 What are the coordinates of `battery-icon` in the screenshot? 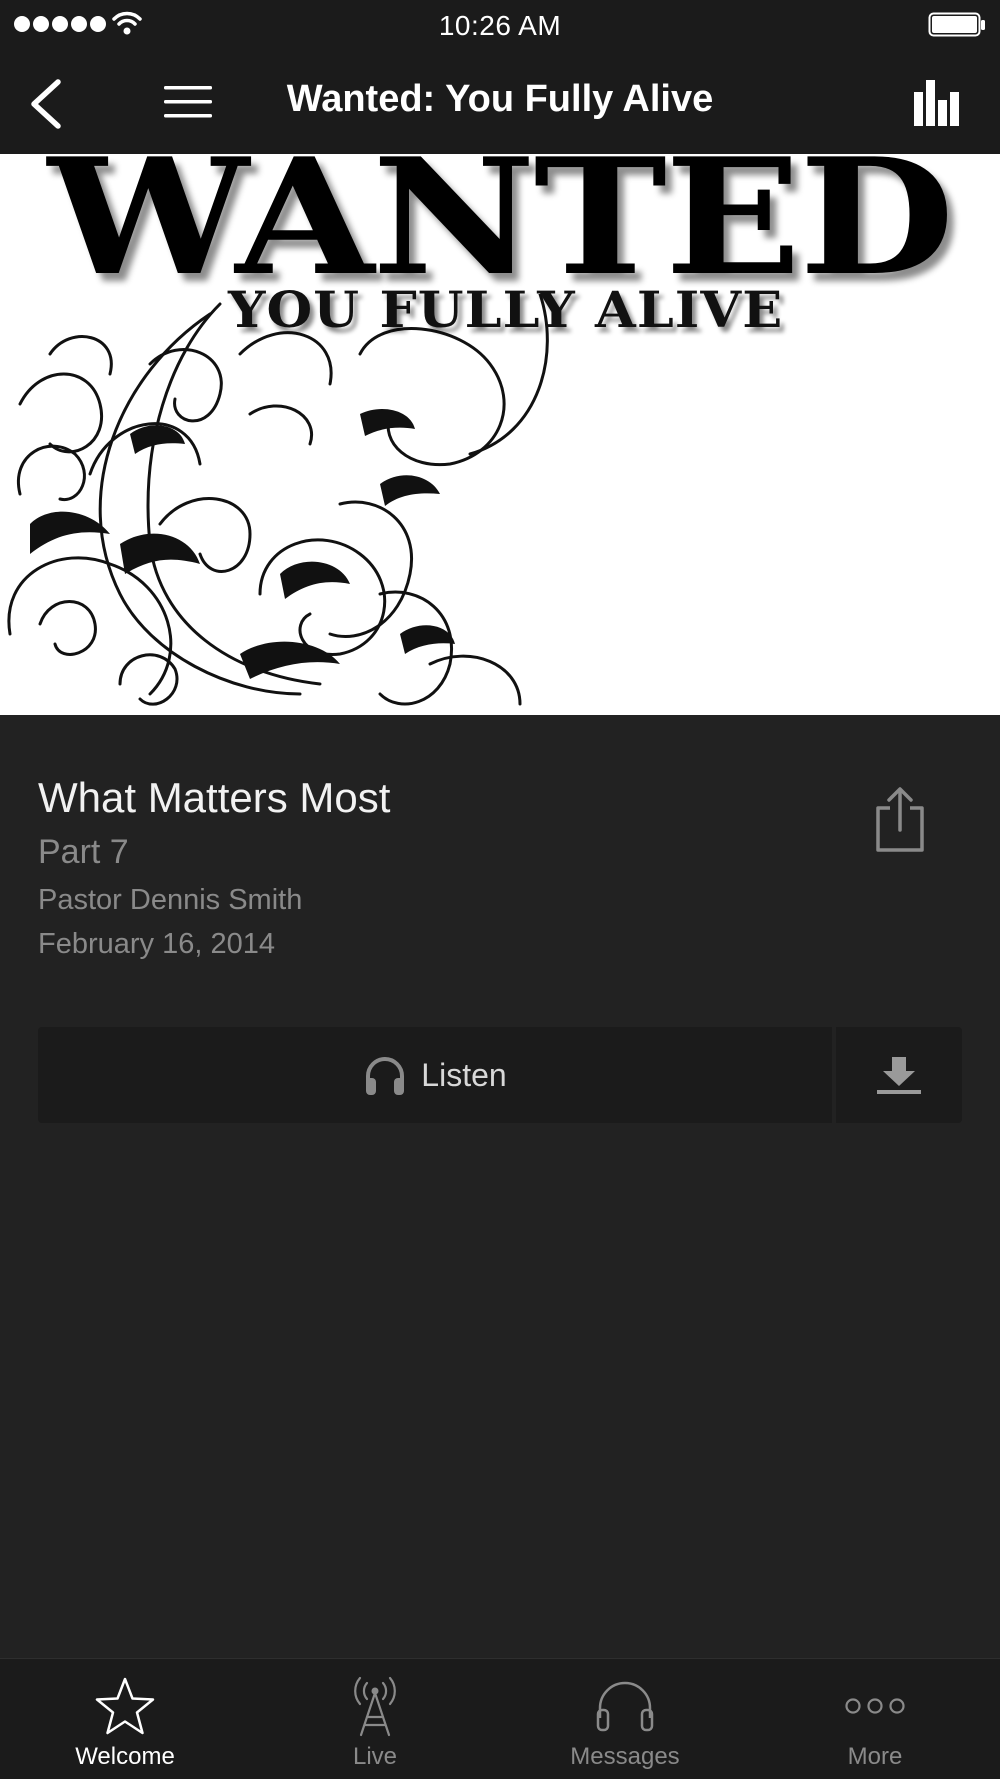 It's located at (956, 24).